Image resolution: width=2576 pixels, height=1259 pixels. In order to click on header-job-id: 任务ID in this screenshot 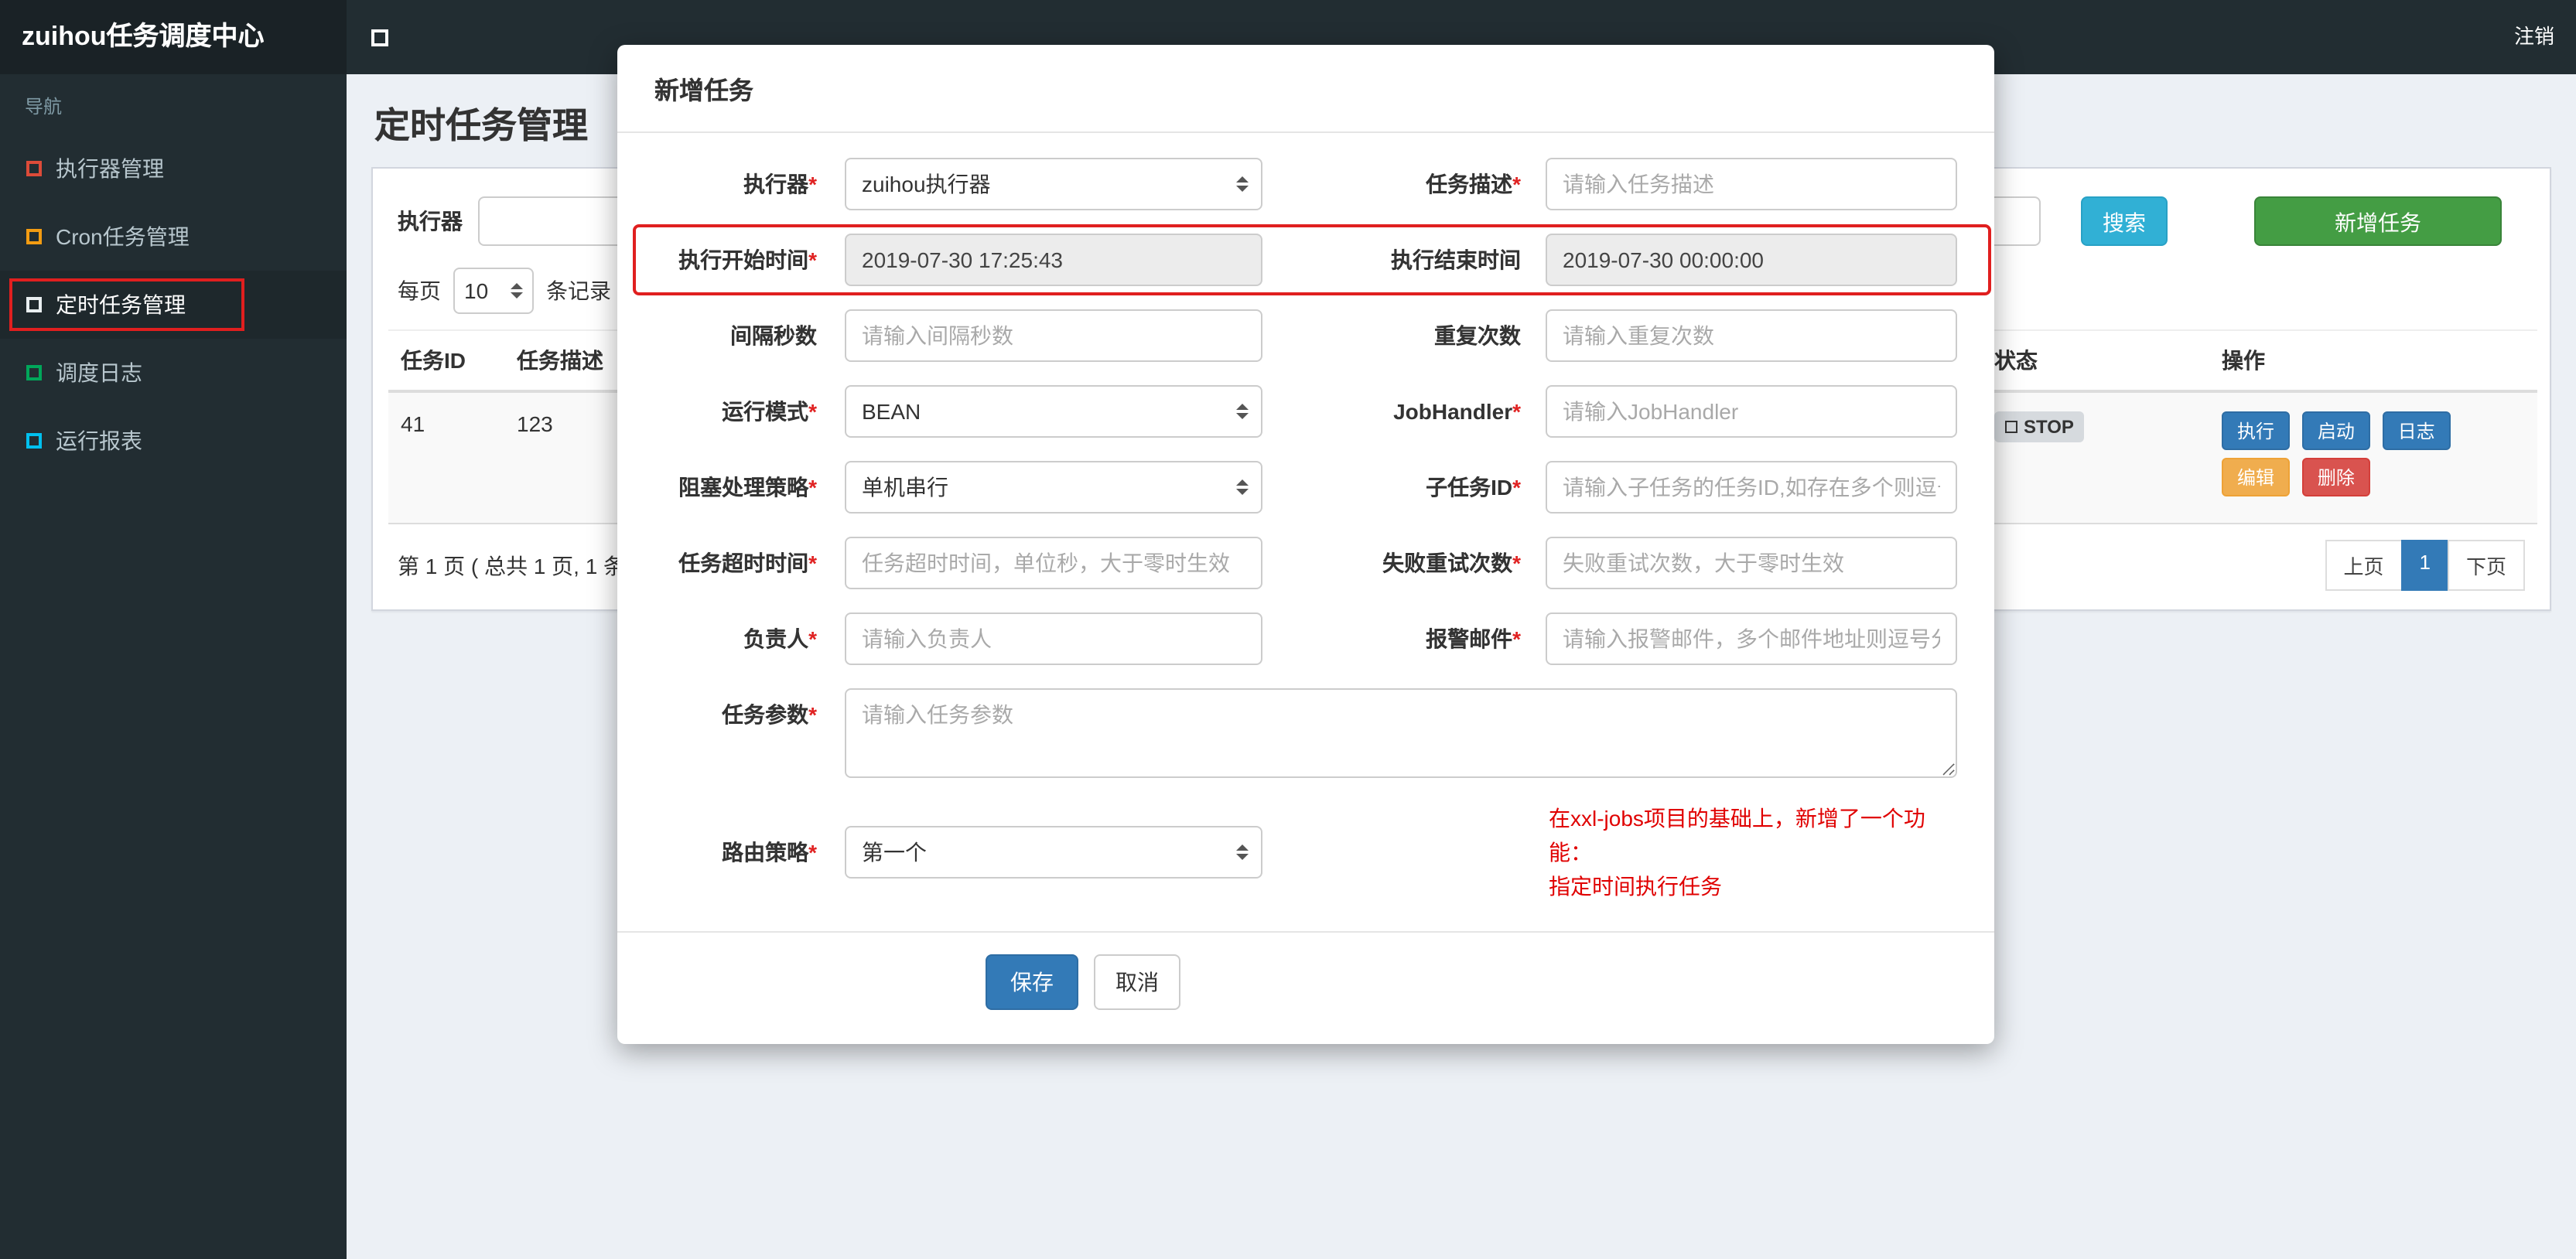, I will do `click(446, 361)`.